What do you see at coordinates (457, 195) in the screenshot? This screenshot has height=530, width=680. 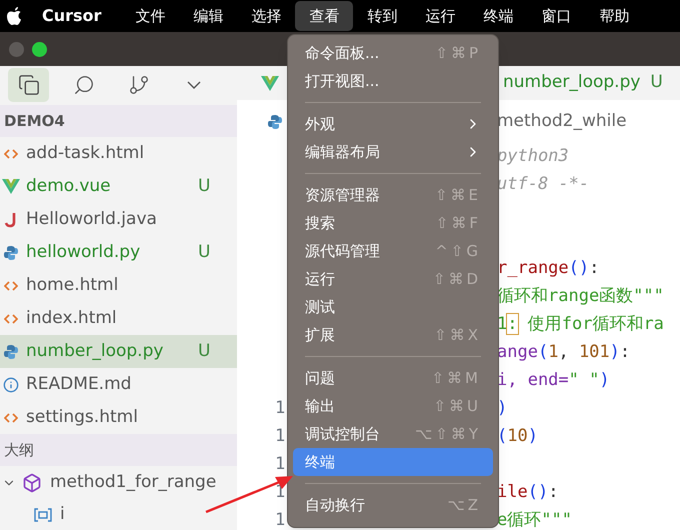 I see `shortcut-text: ⇧⌘E` at bounding box center [457, 195].